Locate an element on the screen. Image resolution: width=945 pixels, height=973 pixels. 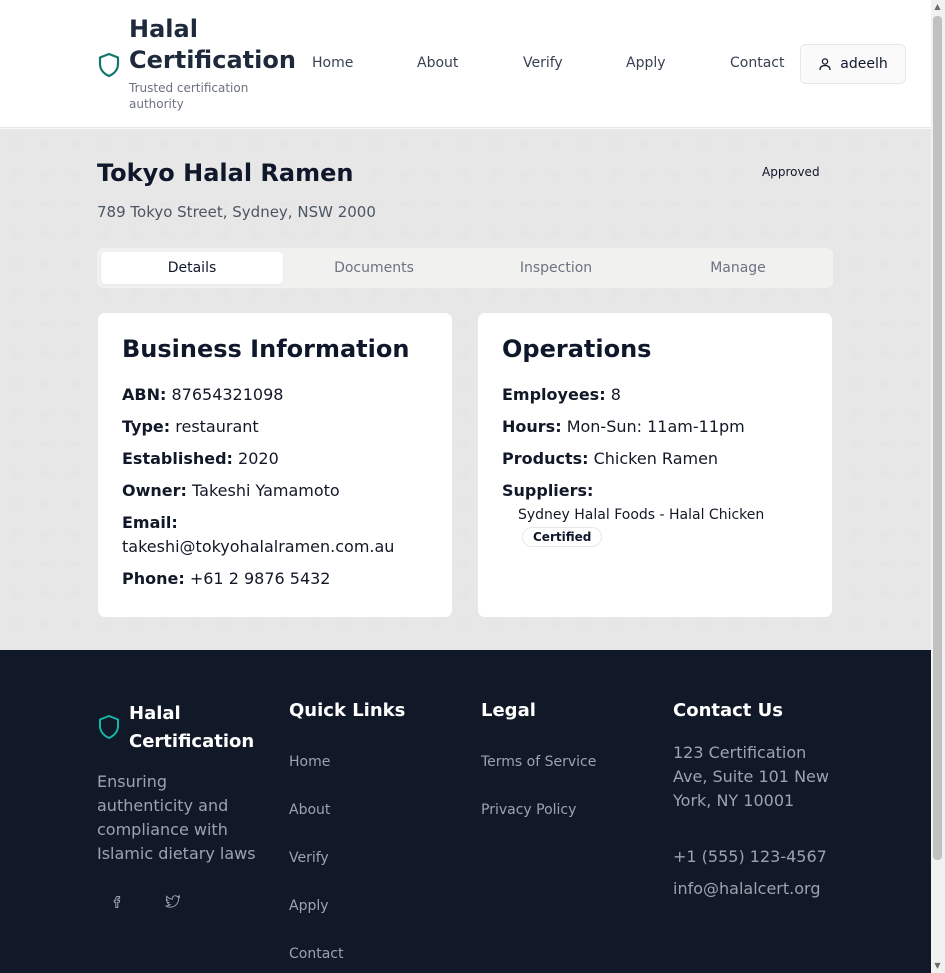
tab-inspection: Inspection is located at coordinates (556, 268).